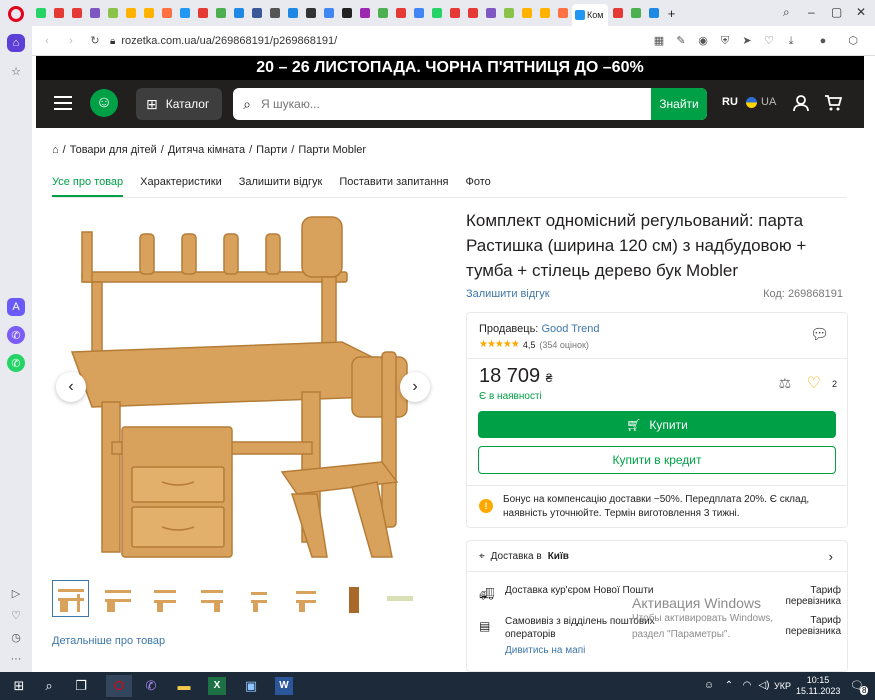 This screenshot has width=875, height=700. What do you see at coordinates (747, 41) in the screenshot?
I see `send-icon: ➤` at bounding box center [747, 41].